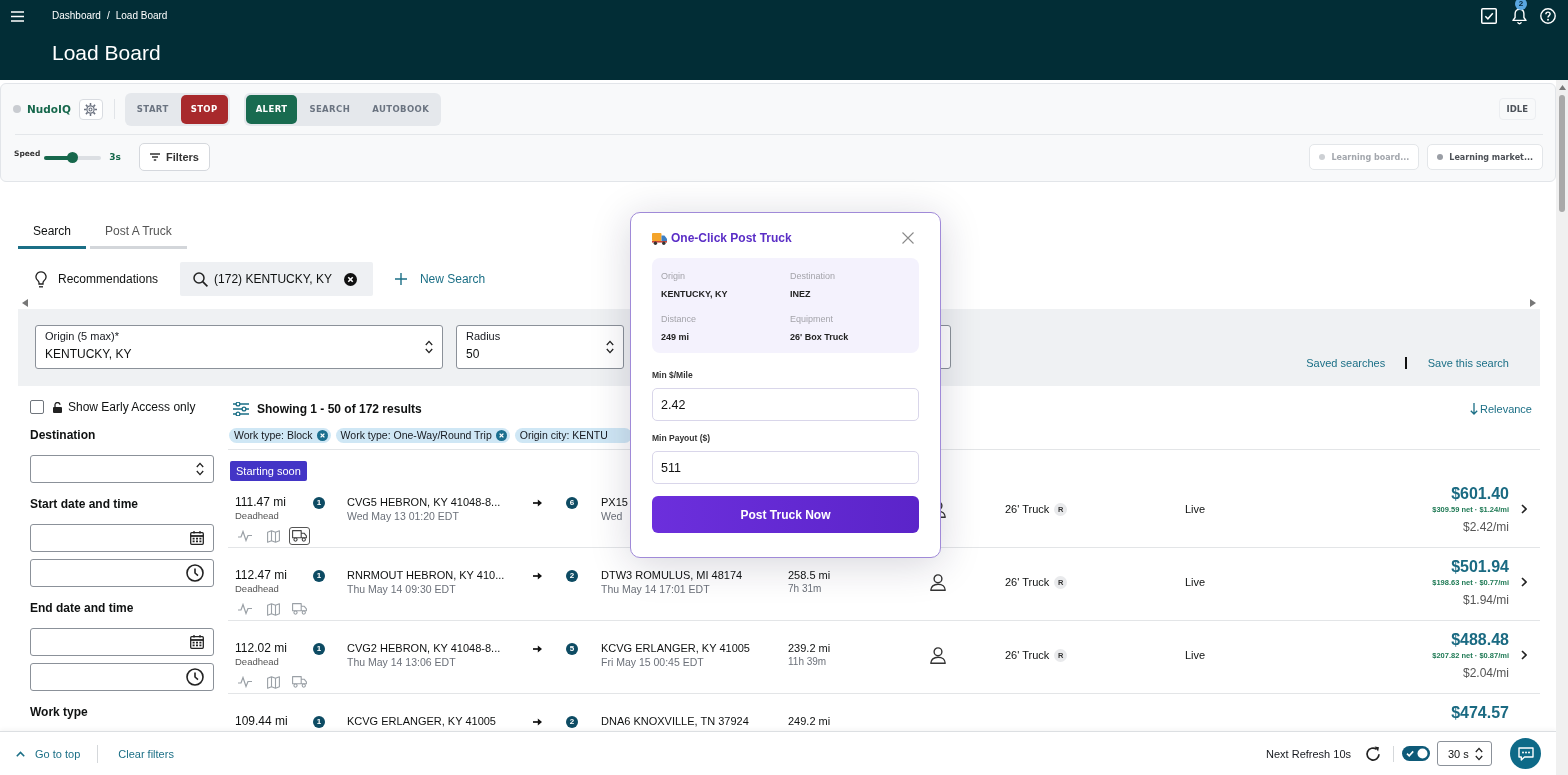 The image size is (1568, 775). I want to click on rate-per-mile: $1.94/mi, so click(1485, 600).